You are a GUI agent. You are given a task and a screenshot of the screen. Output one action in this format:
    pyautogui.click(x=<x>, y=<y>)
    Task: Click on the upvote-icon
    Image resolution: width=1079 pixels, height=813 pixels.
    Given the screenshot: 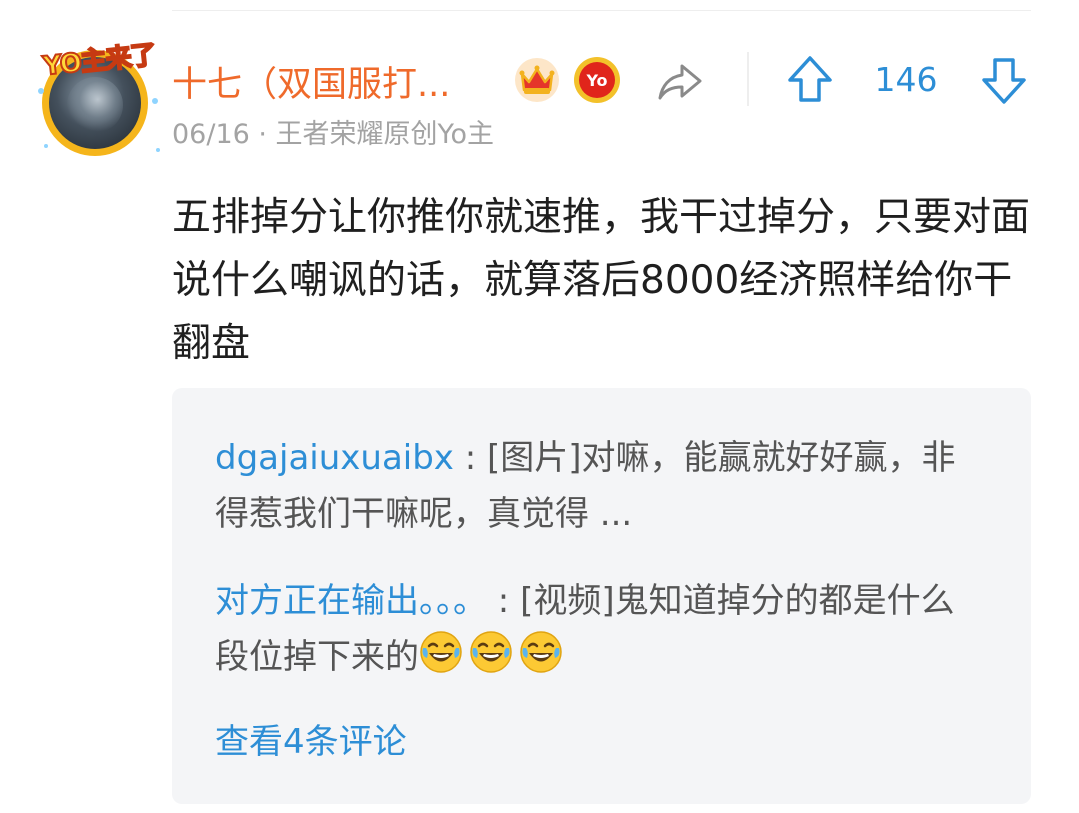 What is the action you would take?
    pyautogui.click(x=810, y=80)
    